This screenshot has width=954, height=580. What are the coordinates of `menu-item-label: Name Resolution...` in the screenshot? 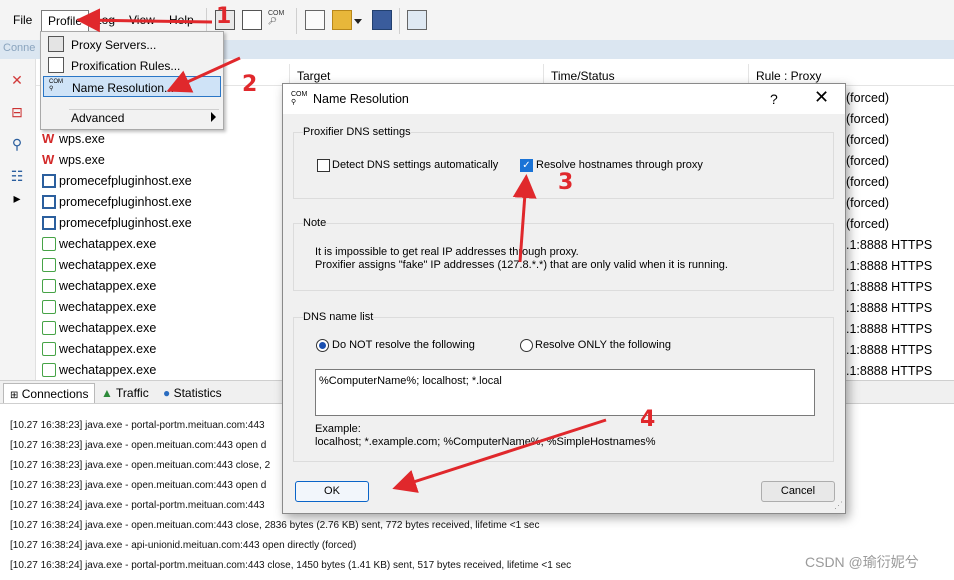 It's located at (123, 88).